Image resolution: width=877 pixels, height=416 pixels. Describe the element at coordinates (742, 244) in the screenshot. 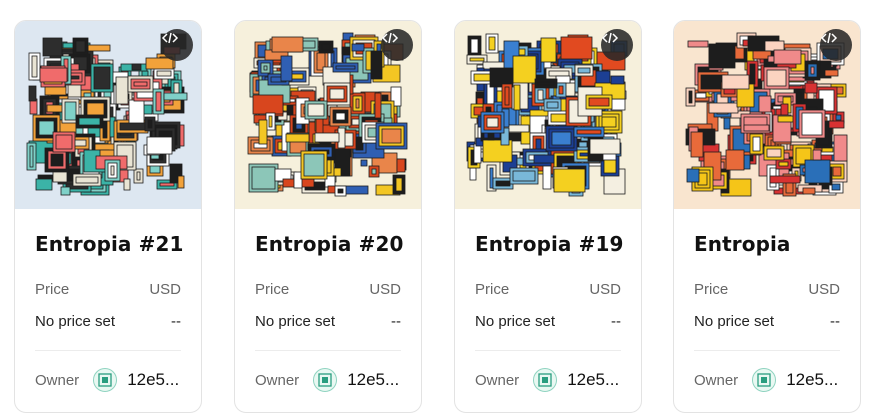

I see `card-title: Entropia` at that location.